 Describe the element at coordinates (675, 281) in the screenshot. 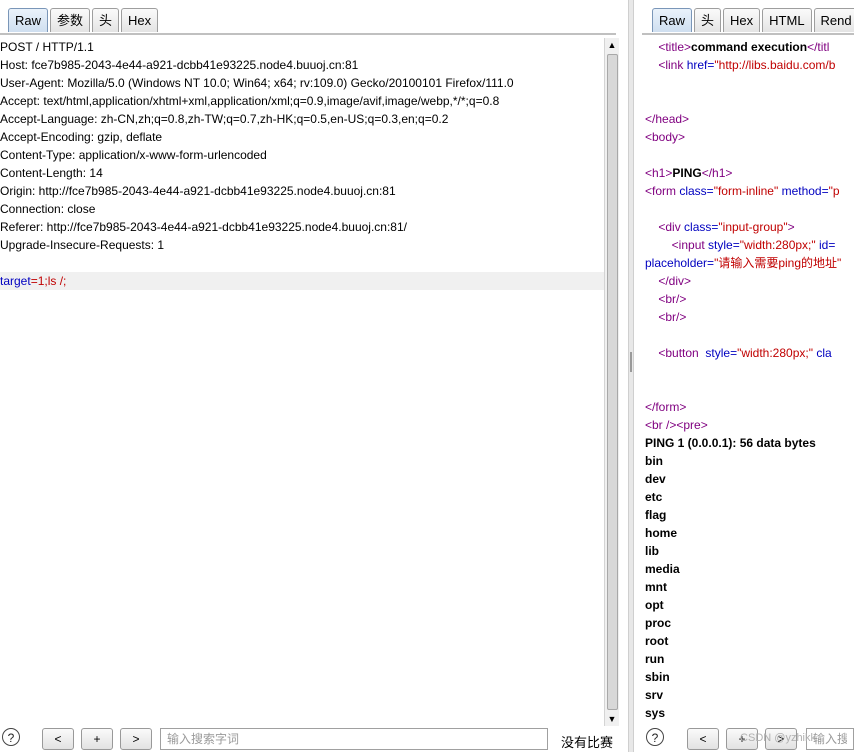

I see `code-line-div-close: </div>` at that location.